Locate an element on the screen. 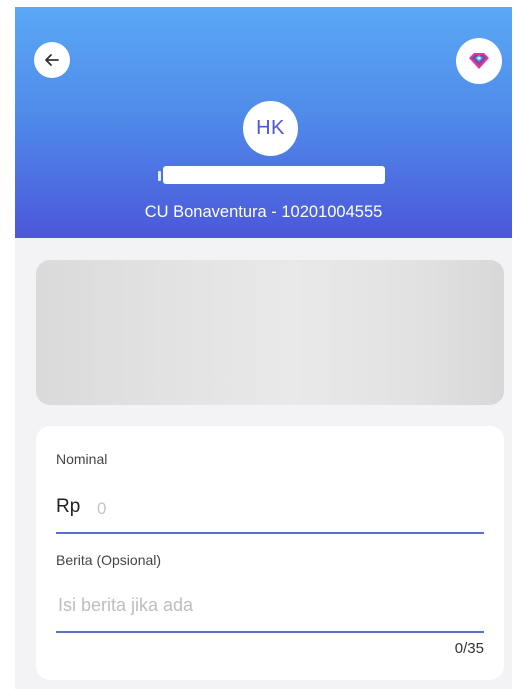 Image resolution: width=524 pixels, height=689 pixels. premium-button is located at coordinates (479, 61).